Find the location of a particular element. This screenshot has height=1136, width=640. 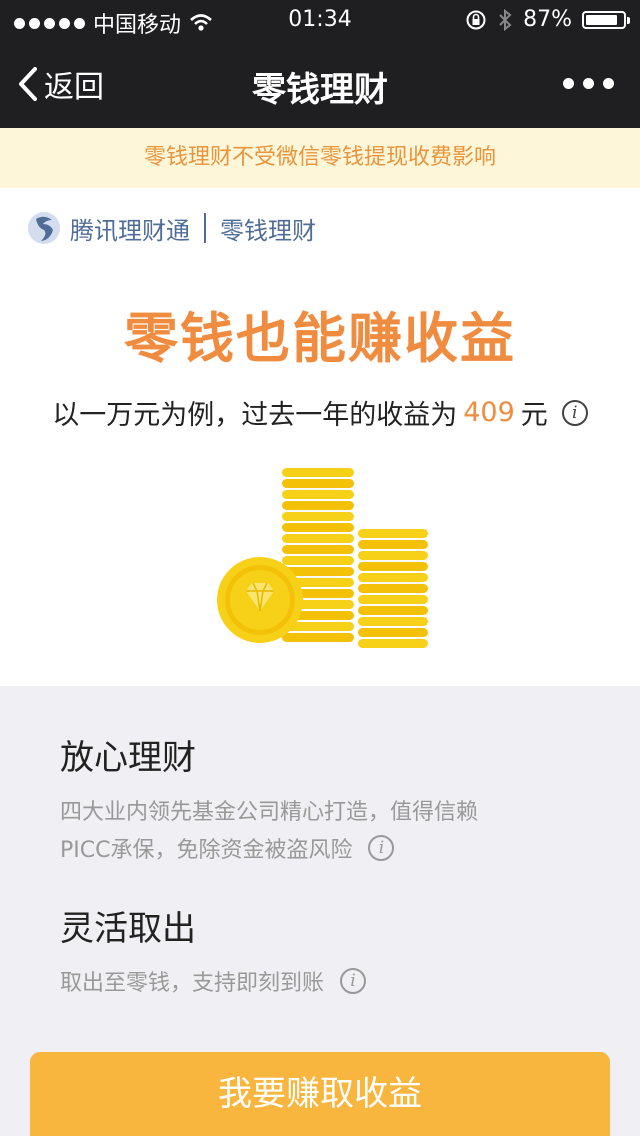

rotation-lock-icon is located at coordinates (476, 19).